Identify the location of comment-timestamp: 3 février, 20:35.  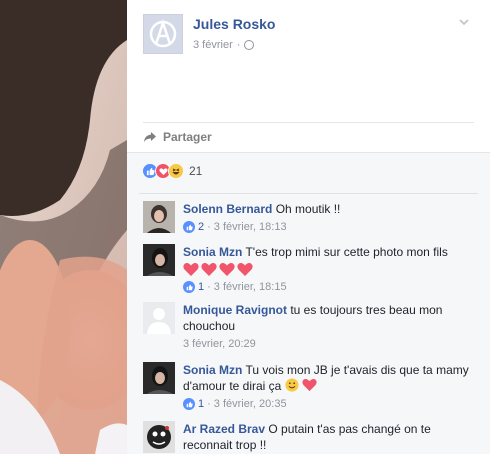
(250, 404).